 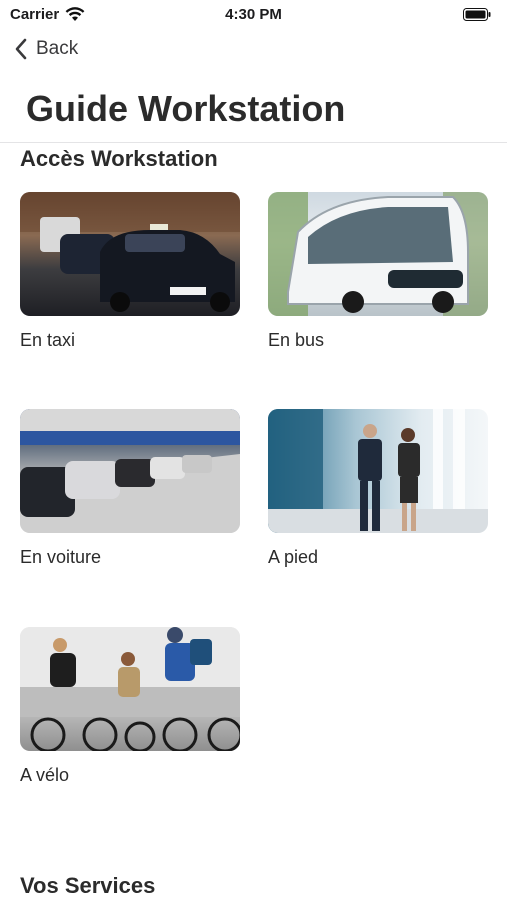 What do you see at coordinates (296, 340) in the screenshot?
I see `access-label-bus: En bus` at bounding box center [296, 340].